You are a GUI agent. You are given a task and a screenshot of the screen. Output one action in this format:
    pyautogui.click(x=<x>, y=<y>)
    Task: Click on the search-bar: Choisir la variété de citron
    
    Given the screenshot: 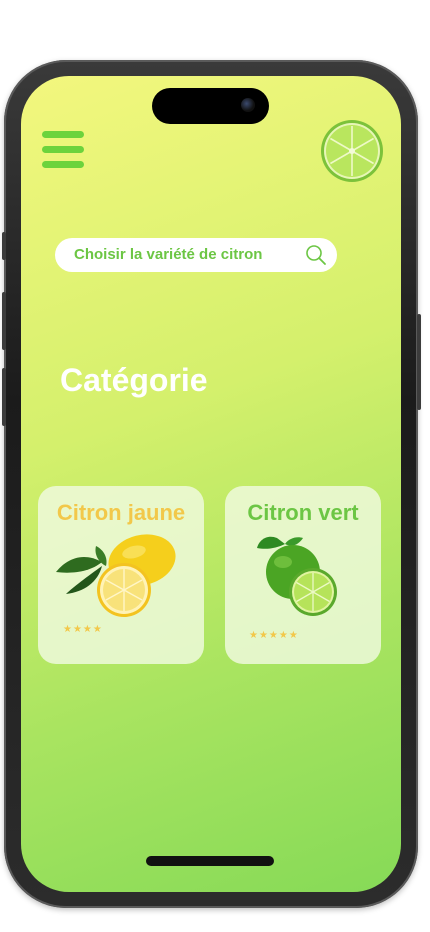 What is the action you would take?
    pyautogui.click(x=196, y=255)
    